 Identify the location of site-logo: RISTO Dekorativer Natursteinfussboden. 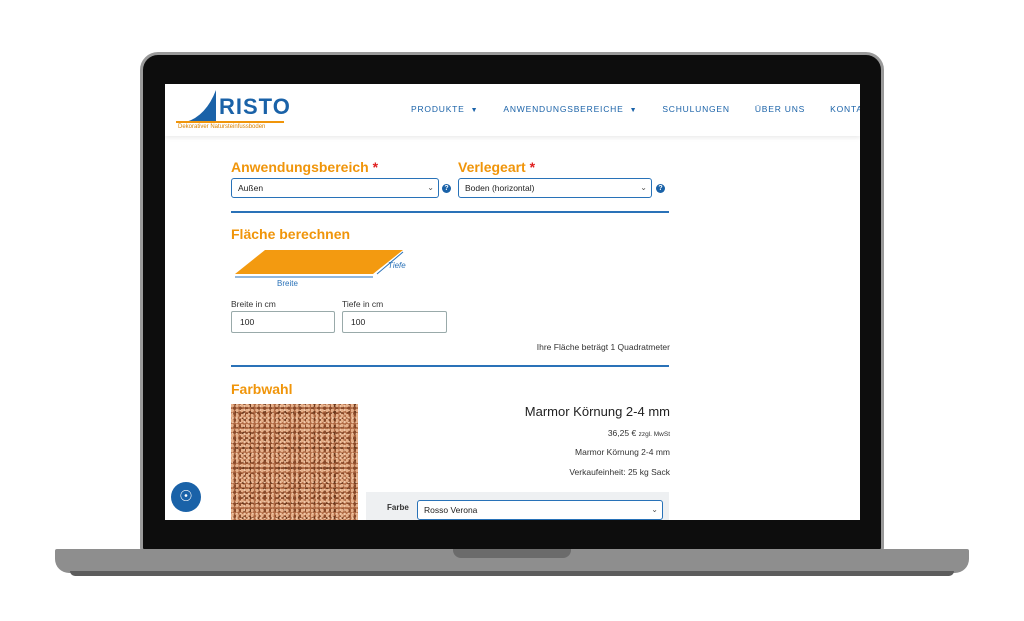
(233, 110).